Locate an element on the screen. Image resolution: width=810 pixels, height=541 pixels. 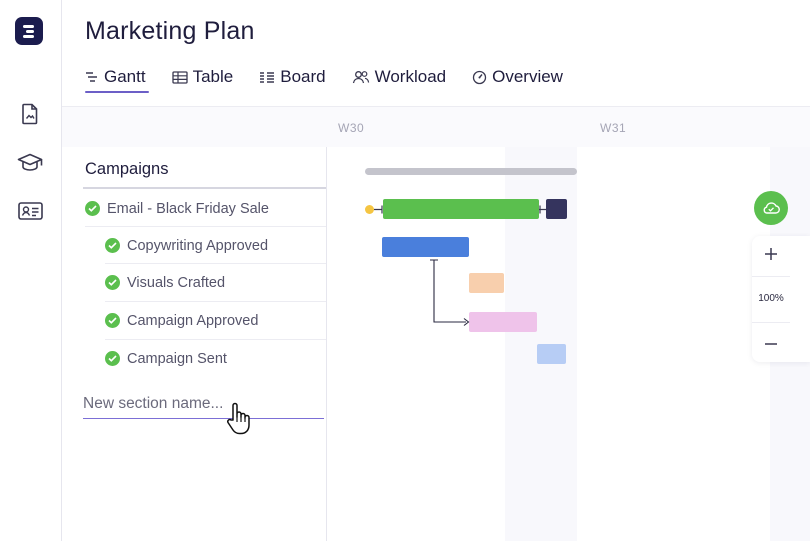
task-name: Copywriting Approved is located at coordinates (198, 245).